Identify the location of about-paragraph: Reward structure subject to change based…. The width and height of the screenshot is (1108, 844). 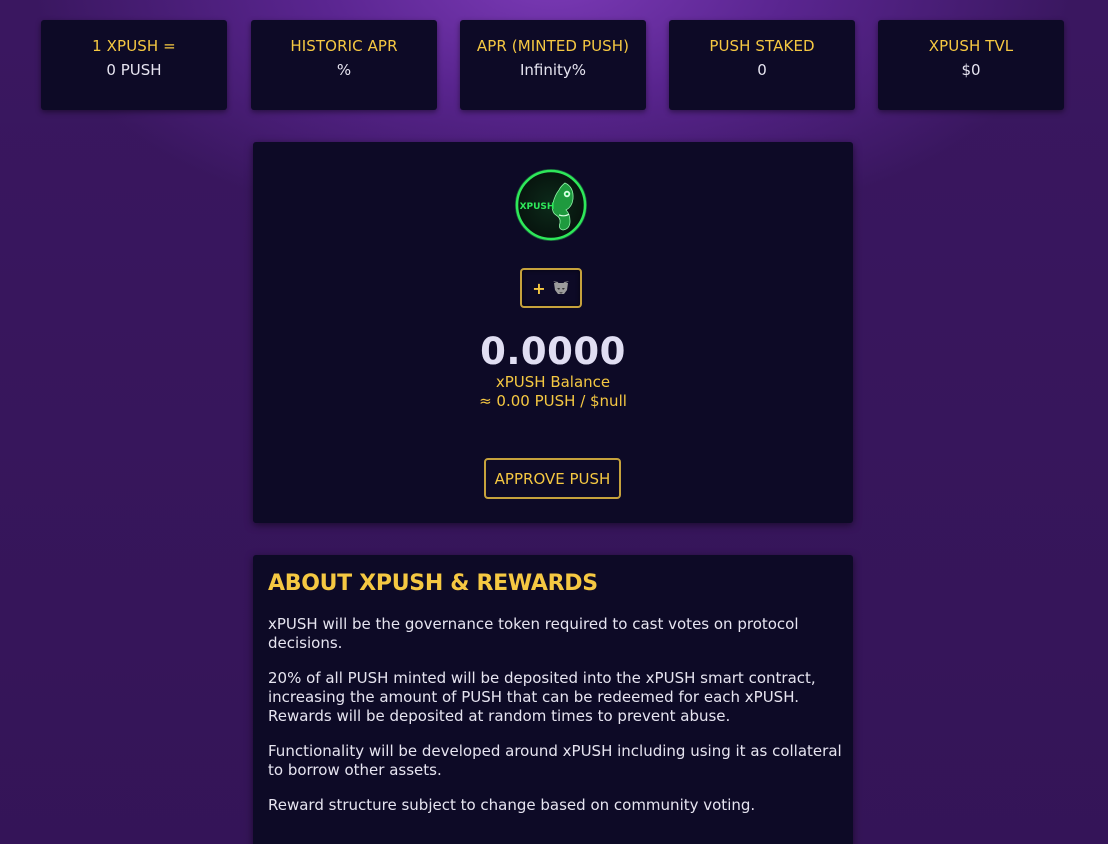
(512, 805).